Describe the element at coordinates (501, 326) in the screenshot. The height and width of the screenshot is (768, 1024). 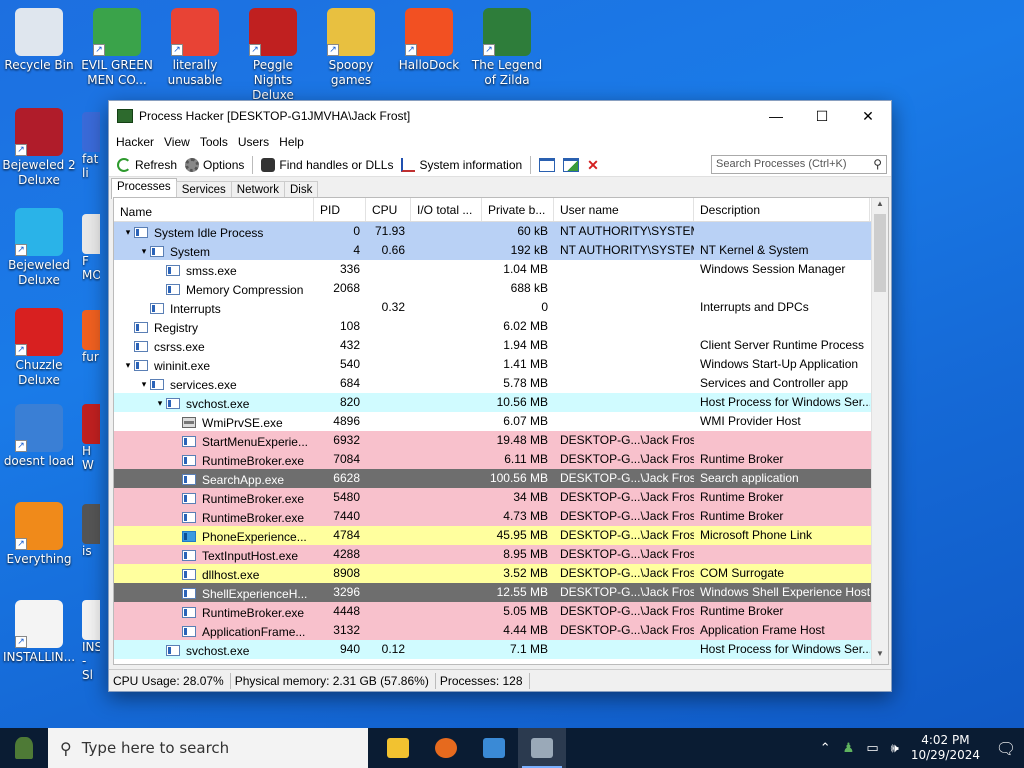
I see `table-row: Registry 108 6.02 MB` at that location.